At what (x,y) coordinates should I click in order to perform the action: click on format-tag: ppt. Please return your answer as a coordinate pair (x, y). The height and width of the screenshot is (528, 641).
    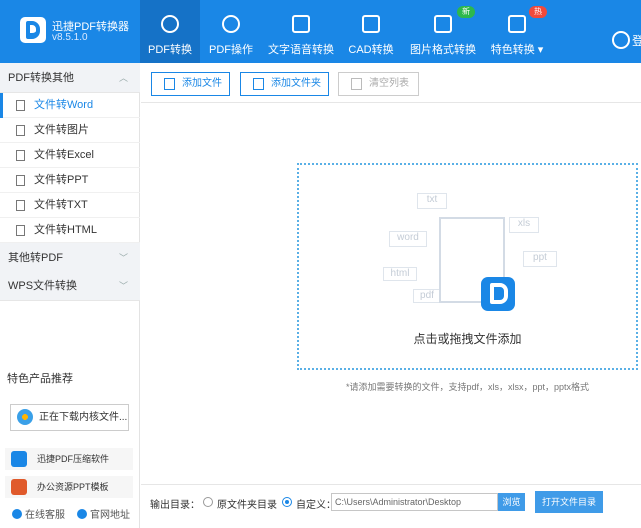
    Looking at the image, I should click on (540, 259).